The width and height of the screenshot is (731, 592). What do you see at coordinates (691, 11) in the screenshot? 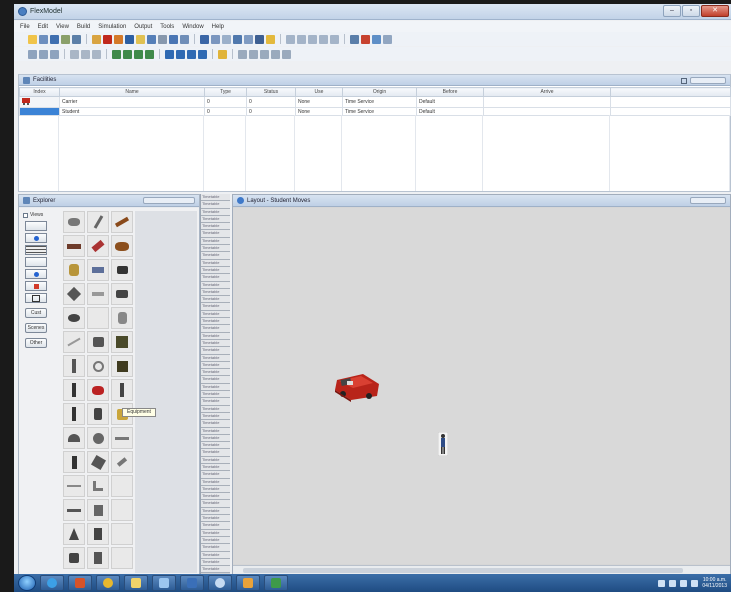
I see `maximize-button: ▫` at bounding box center [691, 11].